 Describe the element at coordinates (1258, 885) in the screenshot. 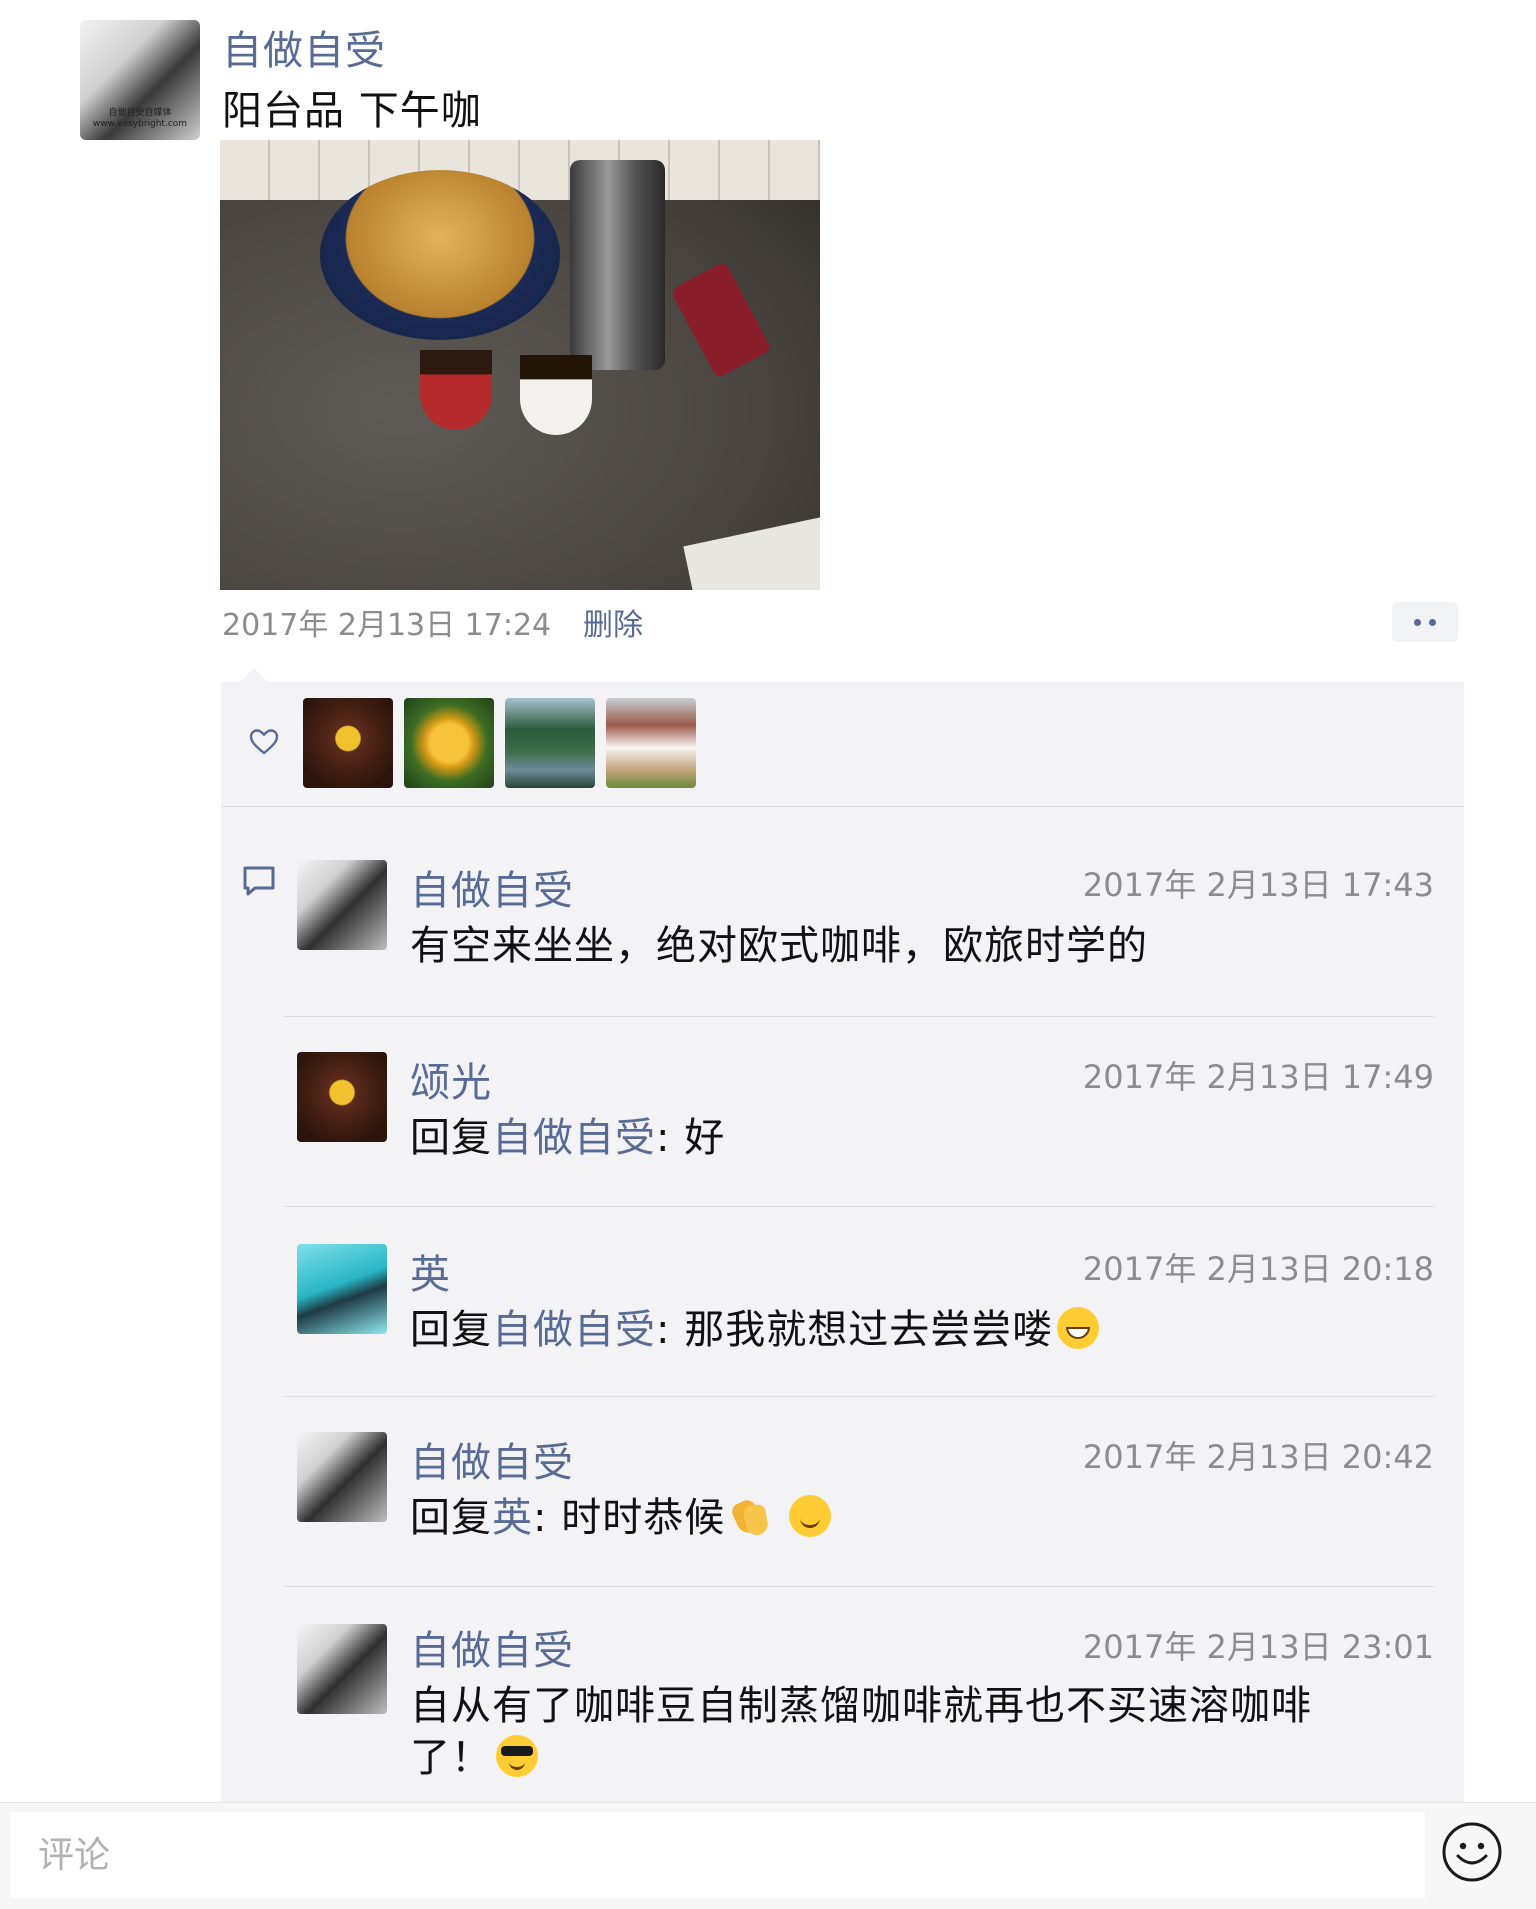

I see `comment-timestamp: 2017年 2月13日 17:43` at that location.